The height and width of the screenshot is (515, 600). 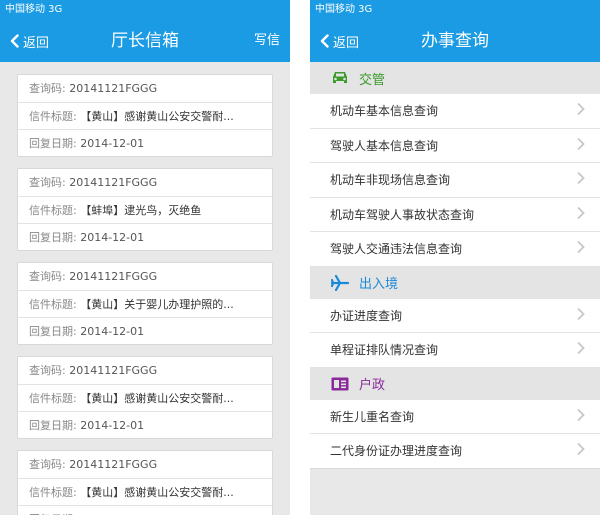 I want to click on query-item-label: 驾驶人基本信息查询, so click(x=384, y=145).